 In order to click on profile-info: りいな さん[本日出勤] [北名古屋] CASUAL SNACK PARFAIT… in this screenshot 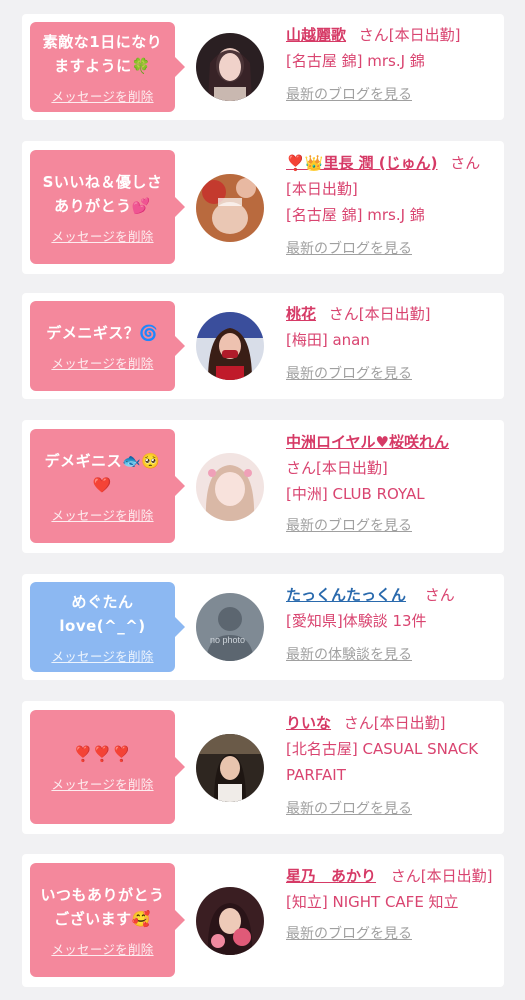, I will do `click(392, 766)`.